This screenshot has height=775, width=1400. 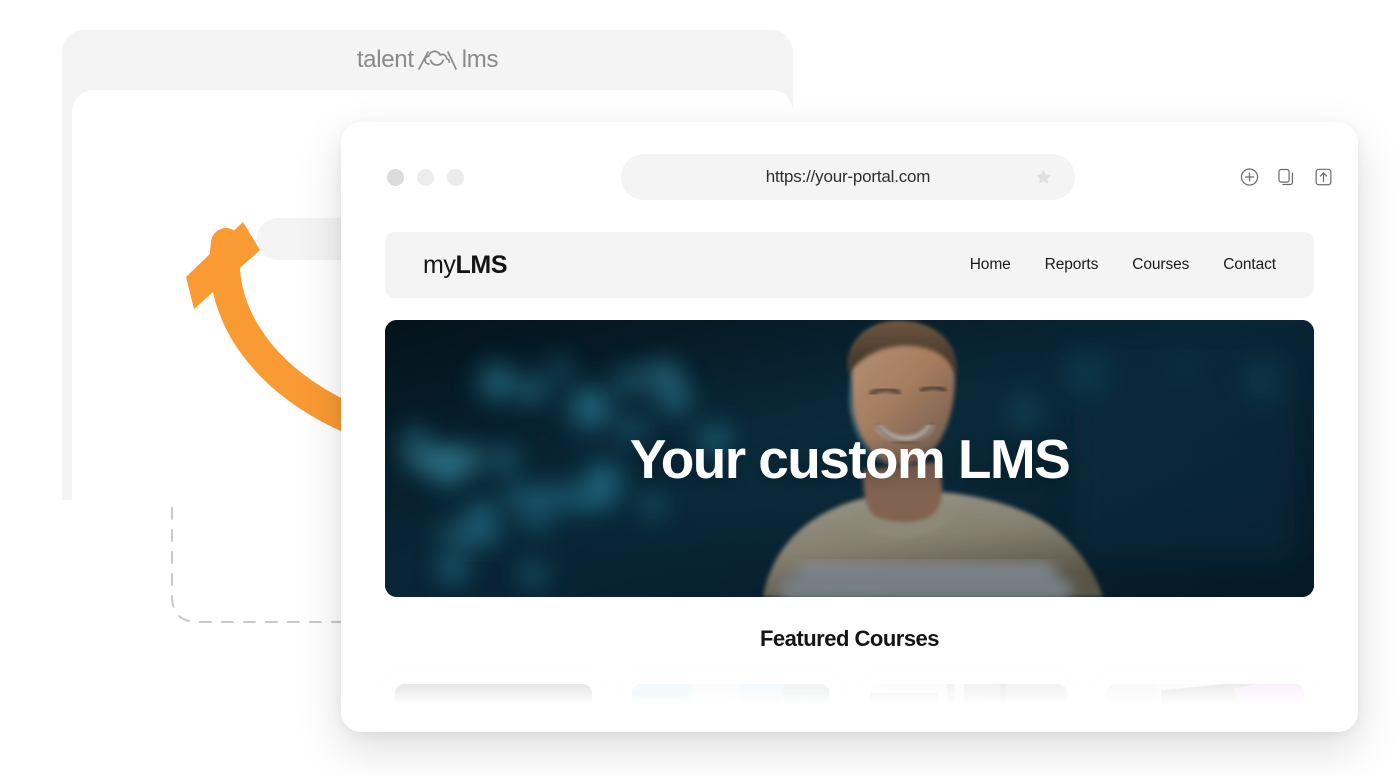 I want to click on course-grid, so click(x=849, y=703).